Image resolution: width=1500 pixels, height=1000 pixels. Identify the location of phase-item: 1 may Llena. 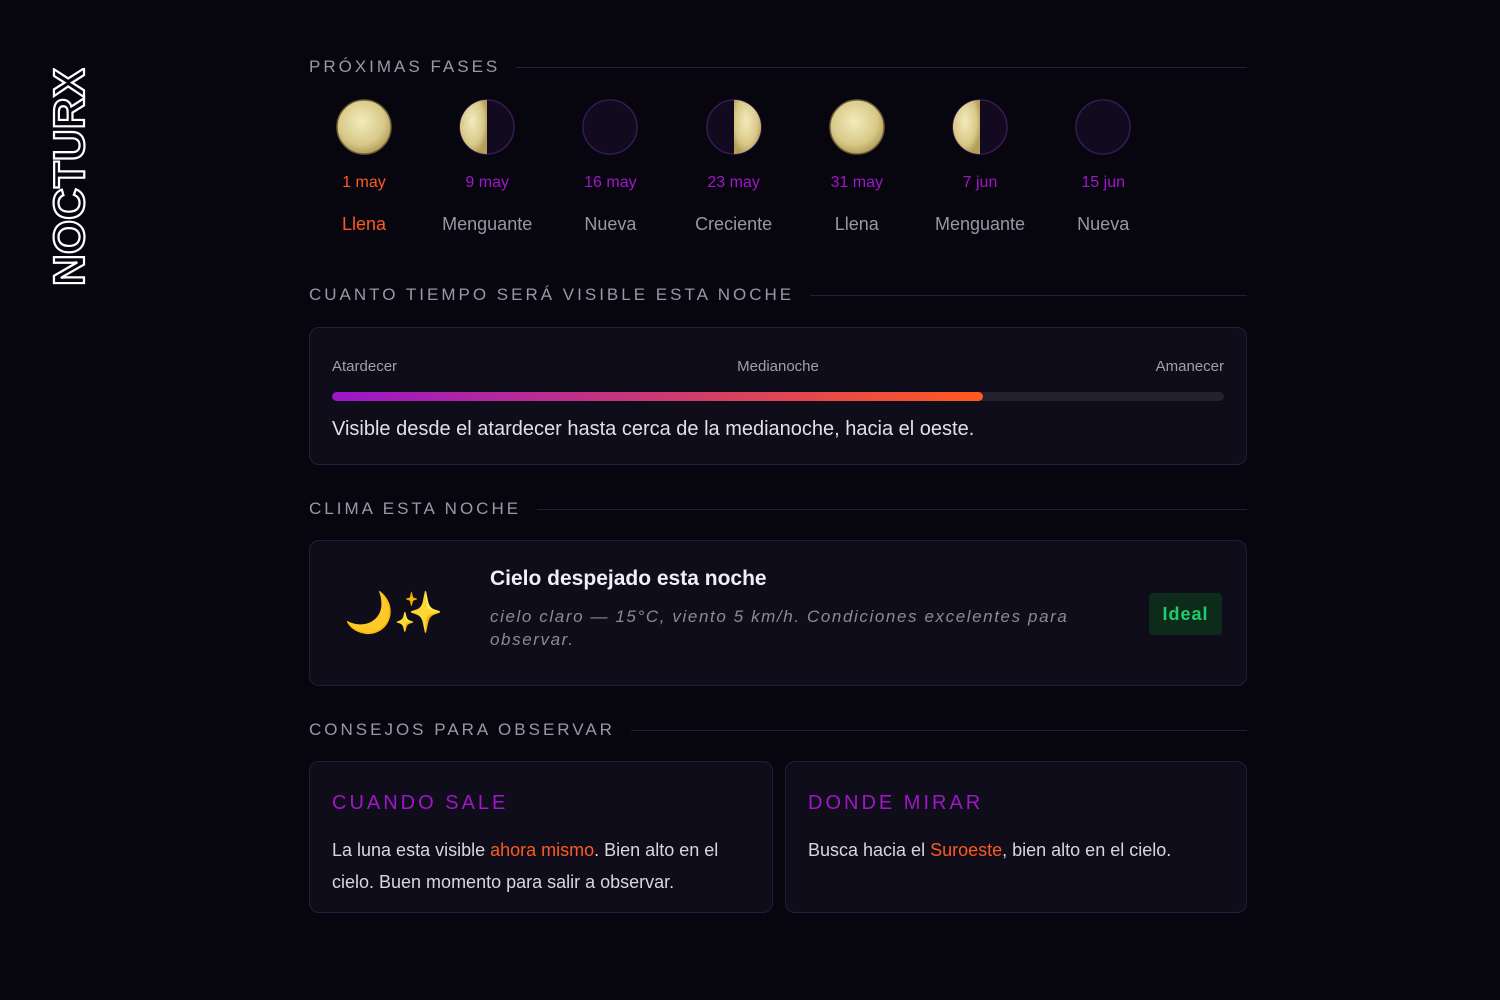
(364, 166).